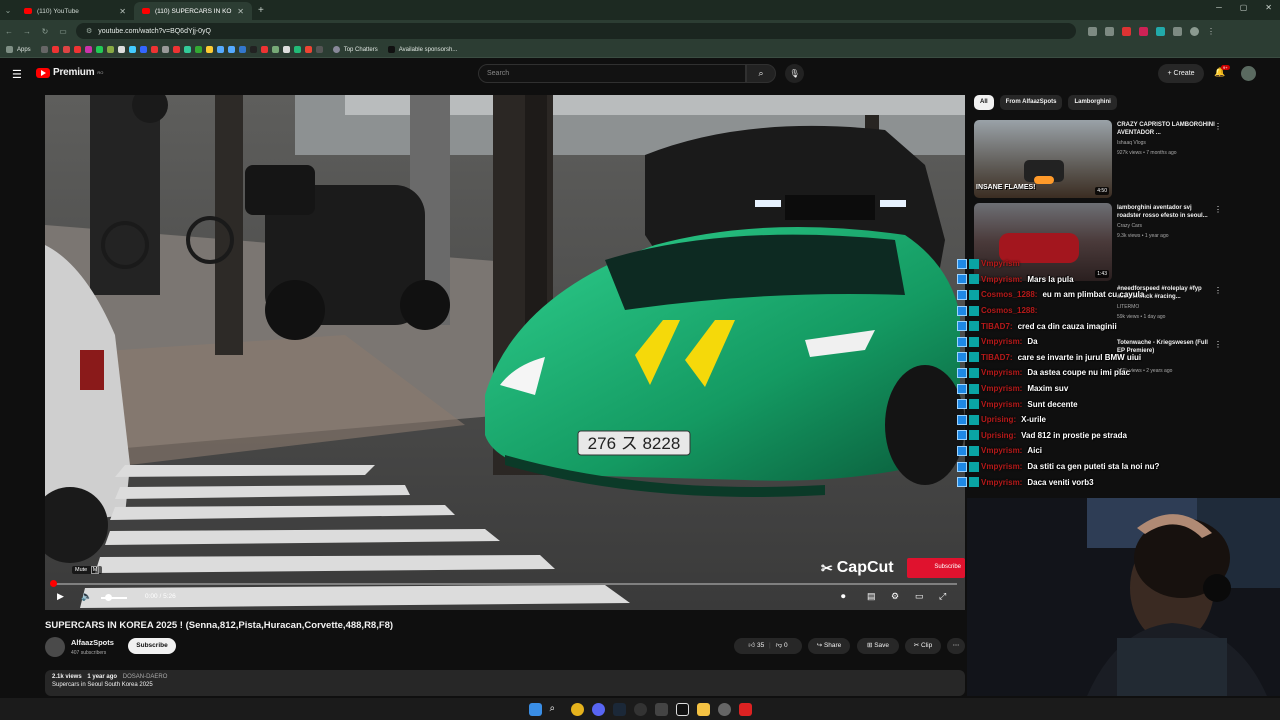 The width and height of the screenshot is (1280, 720). What do you see at coordinates (1160, 31) in the screenshot?
I see `extension-teal-icon` at bounding box center [1160, 31].